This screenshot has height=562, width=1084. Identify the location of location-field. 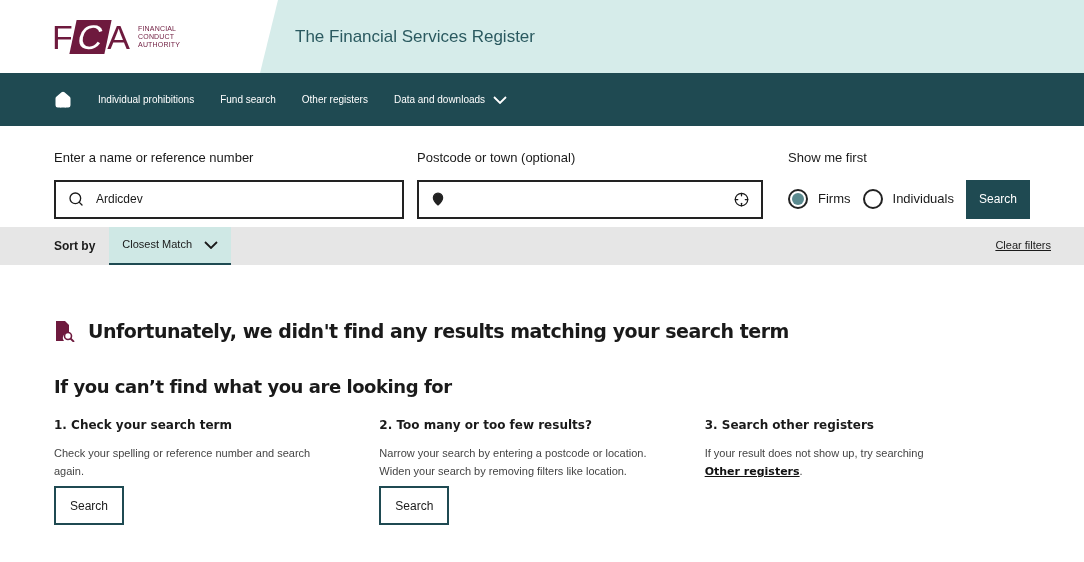
(590, 199).